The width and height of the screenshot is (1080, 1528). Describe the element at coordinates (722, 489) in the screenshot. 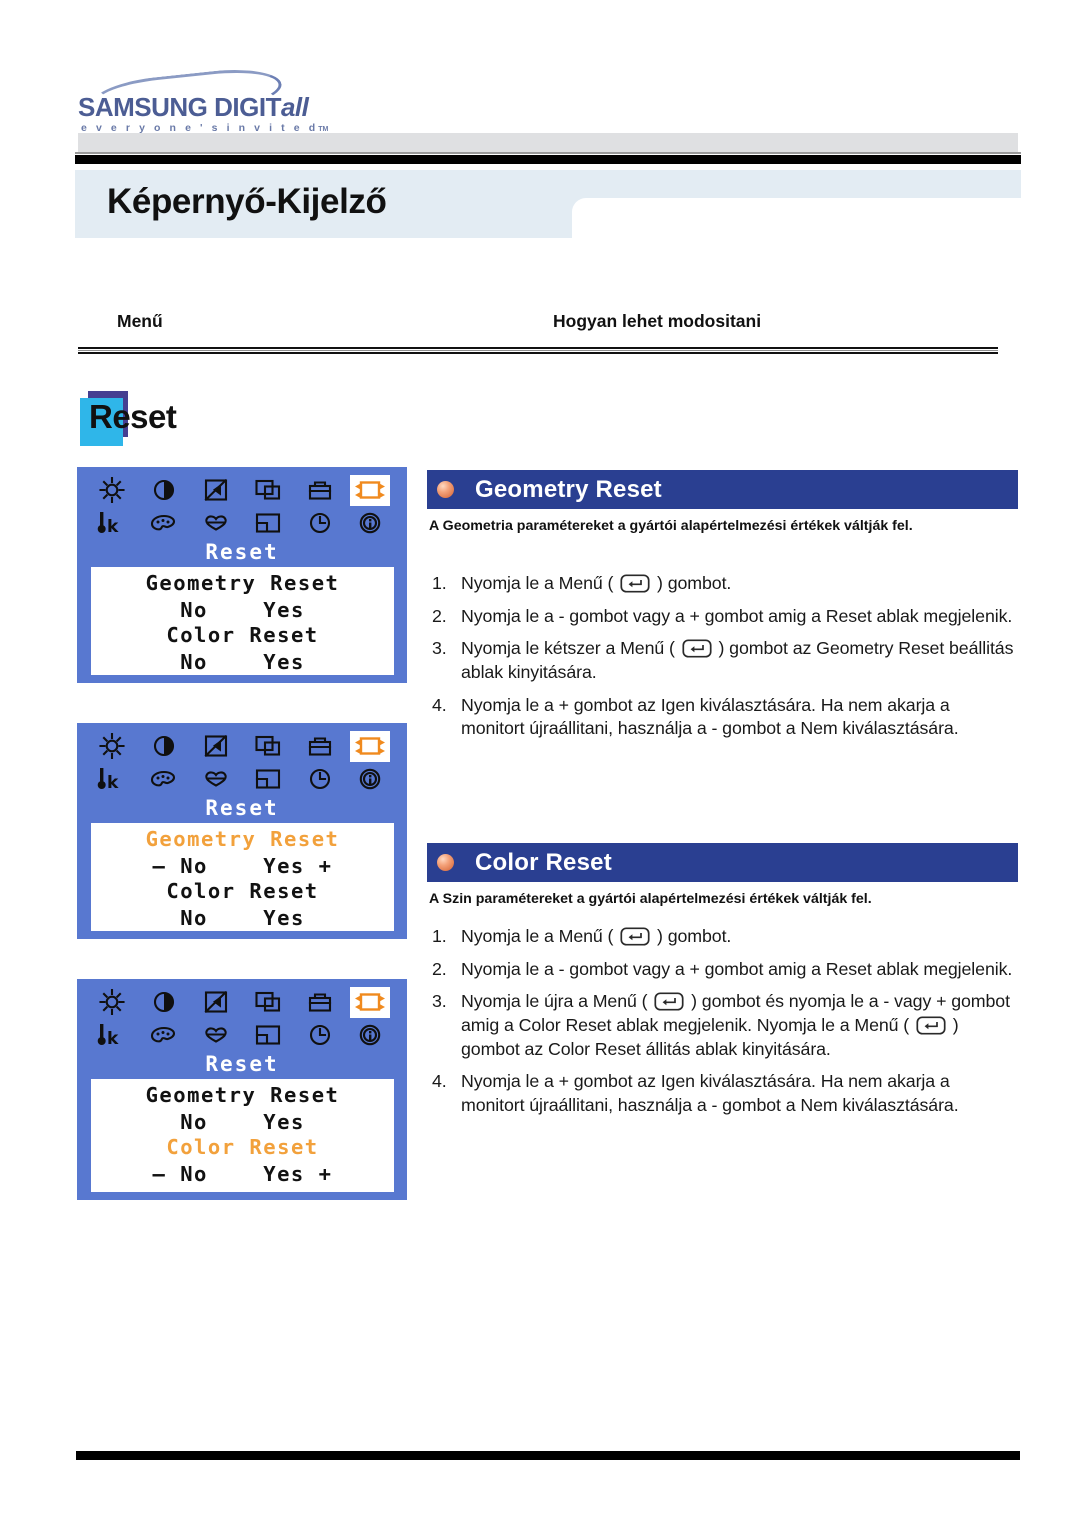

I see `section-header-geometry-reset: Geometry Reset` at that location.